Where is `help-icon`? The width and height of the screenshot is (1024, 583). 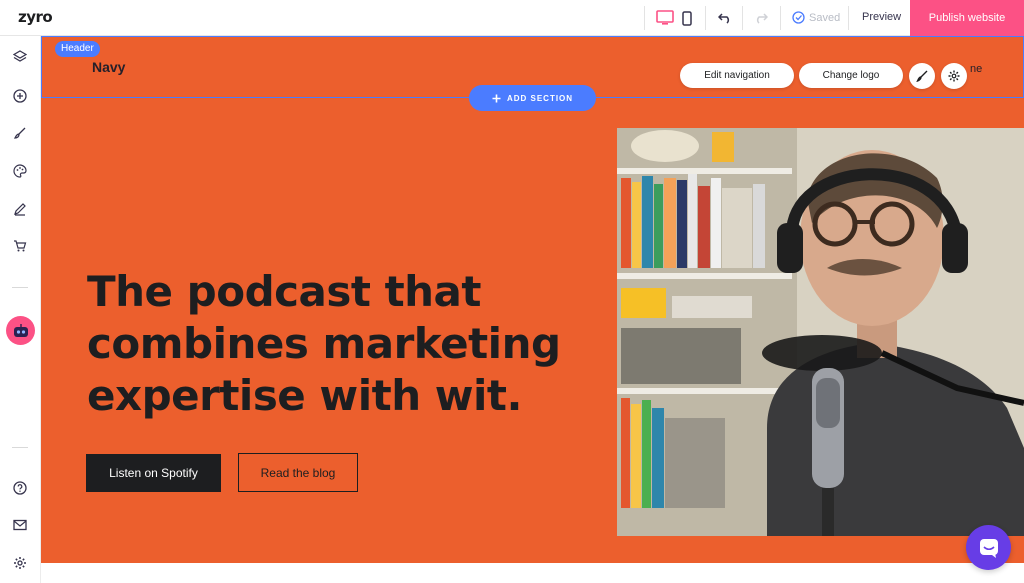
help-icon is located at coordinates (20, 488).